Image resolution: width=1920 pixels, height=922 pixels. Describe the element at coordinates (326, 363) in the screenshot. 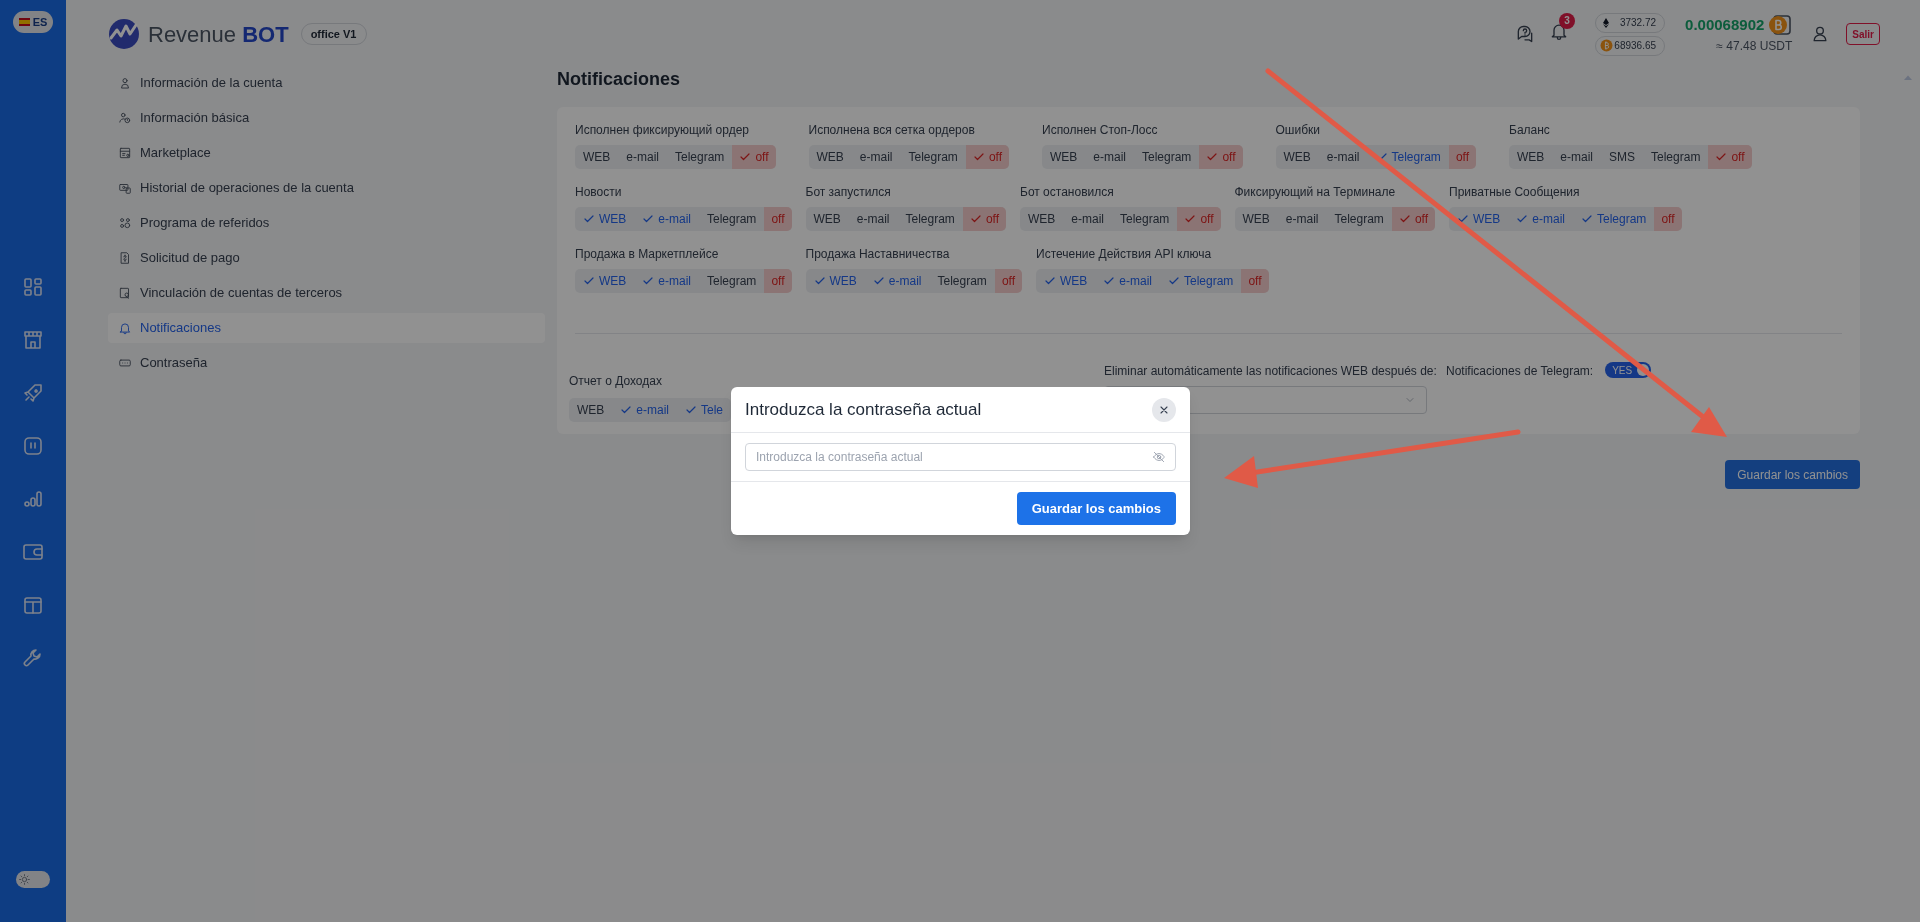

I see `menu-item: Contraseña` at that location.